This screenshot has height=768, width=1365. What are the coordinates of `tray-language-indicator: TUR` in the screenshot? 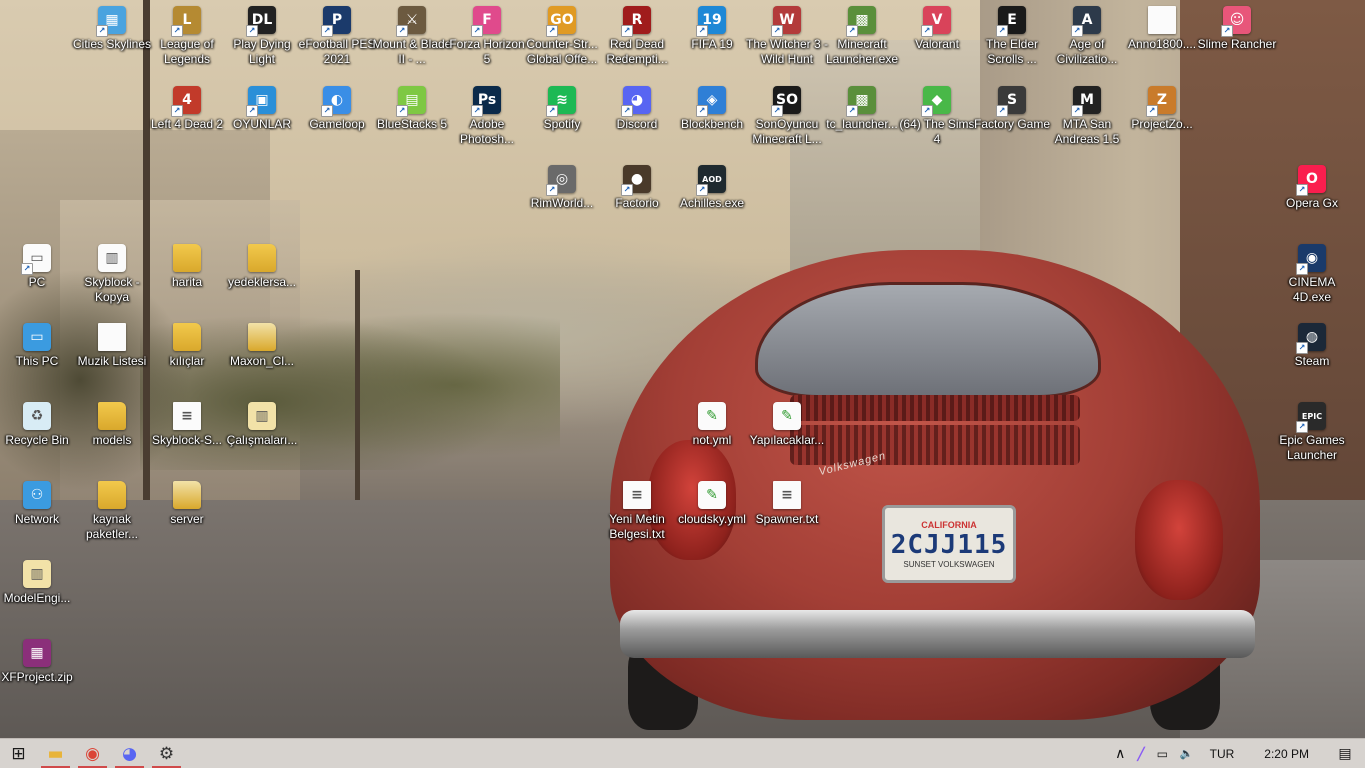 It's located at (1224, 753).